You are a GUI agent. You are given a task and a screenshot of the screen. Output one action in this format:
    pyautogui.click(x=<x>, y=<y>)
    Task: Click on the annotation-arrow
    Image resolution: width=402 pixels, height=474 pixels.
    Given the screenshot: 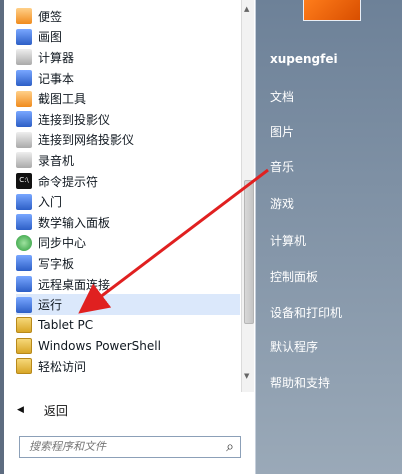 What is the action you would take?
    pyautogui.click(x=173, y=241)
    